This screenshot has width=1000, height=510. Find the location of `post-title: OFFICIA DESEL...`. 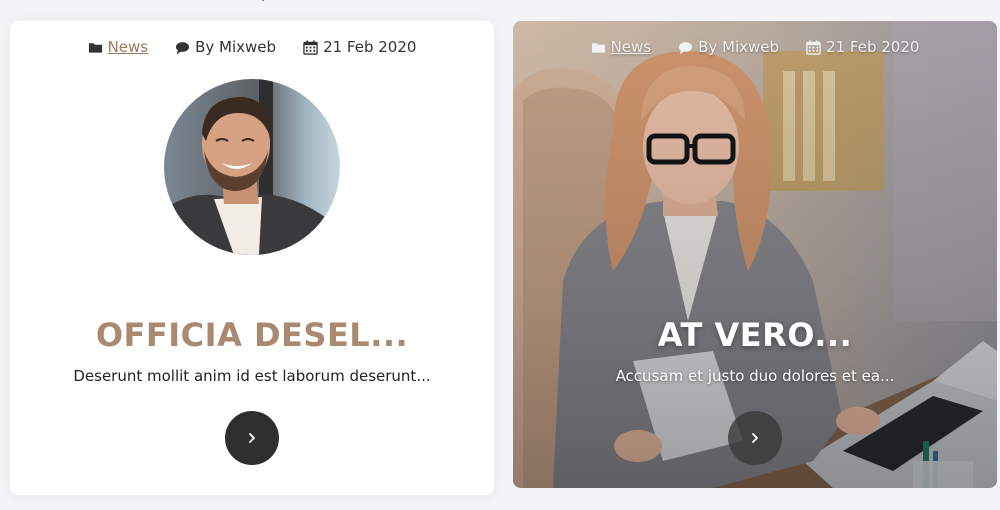

post-title: OFFICIA DESEL... is located at coordinates (252, 335).